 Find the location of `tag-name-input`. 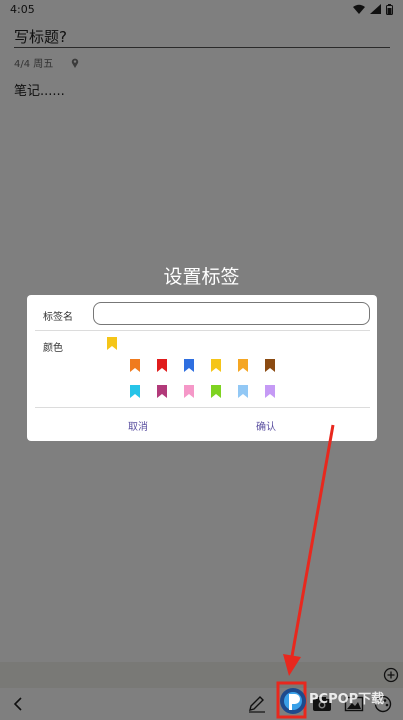

tag-name-input is located at coordinates (231, 313).